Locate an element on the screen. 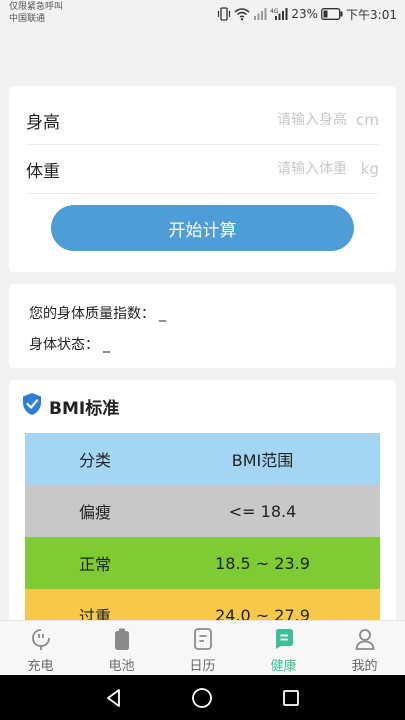  bmi-result-line: 您的身体质量指数： _ is located at coordinates (97, 313).